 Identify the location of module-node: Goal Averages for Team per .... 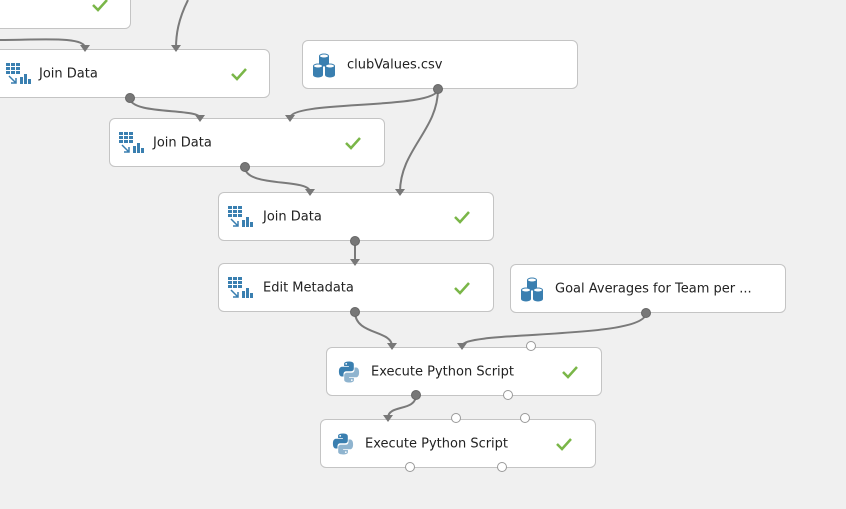
(648, 288).